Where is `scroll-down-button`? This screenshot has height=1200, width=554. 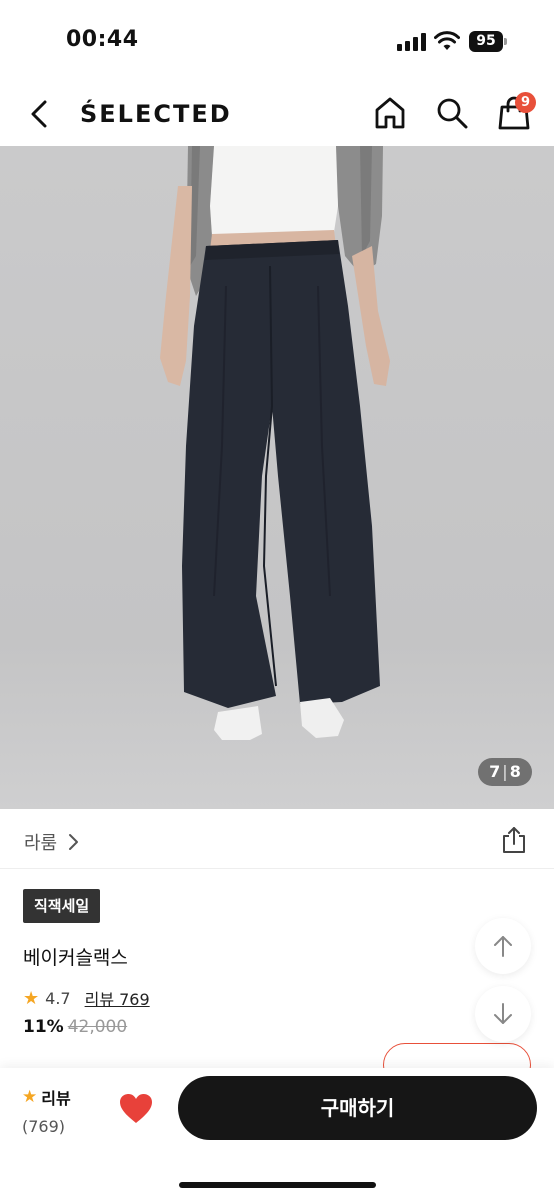 scroll-down-button is located at coordinates (503, 1014).